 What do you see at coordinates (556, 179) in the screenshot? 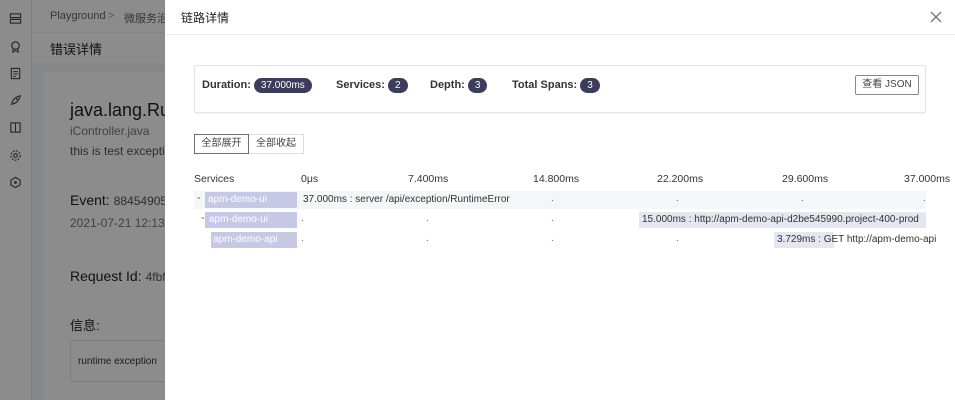
I see `column-header-tick: 14.800ms` at bounding box center [556, 179].